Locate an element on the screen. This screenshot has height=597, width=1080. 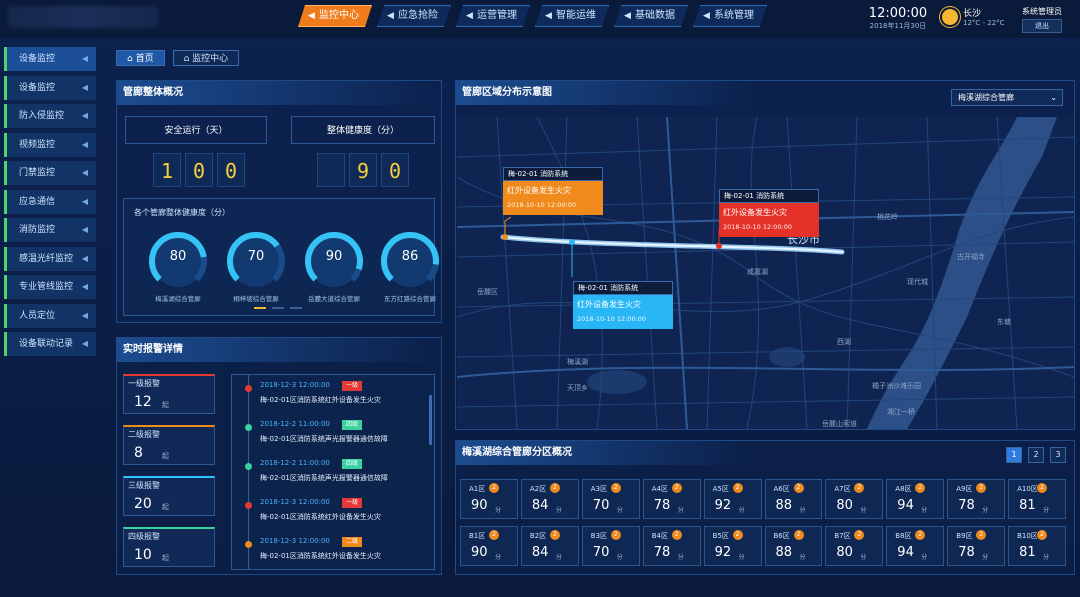
page-button-3: 3 is located at coordinates (1058, 455).